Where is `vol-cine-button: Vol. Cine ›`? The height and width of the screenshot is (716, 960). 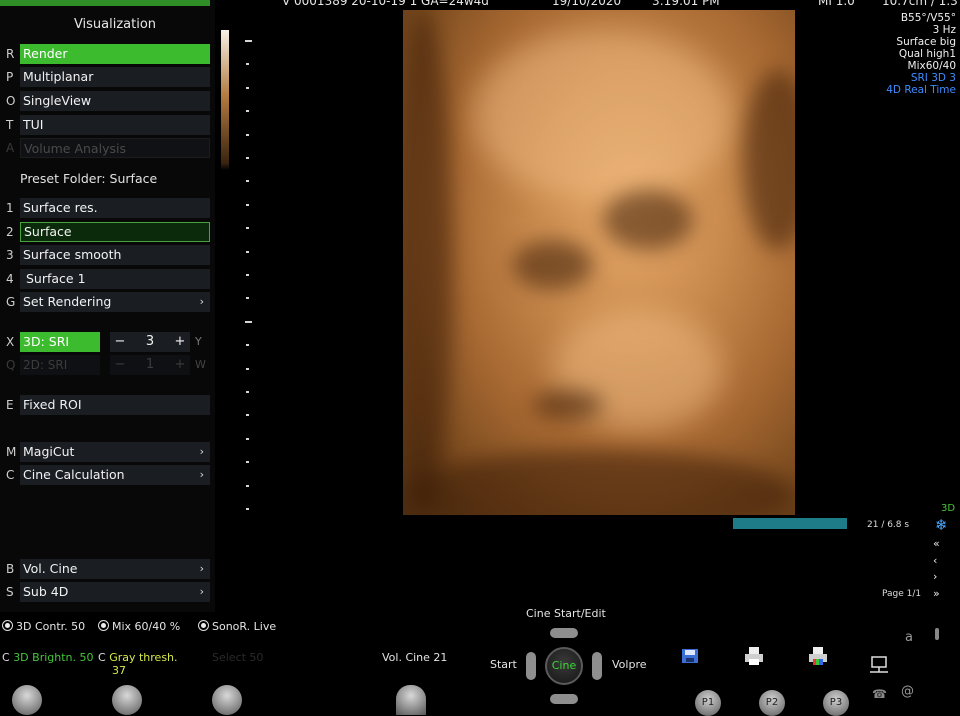
vol-cine-button: Vol. Cine › is located at coordinates (115, 569).